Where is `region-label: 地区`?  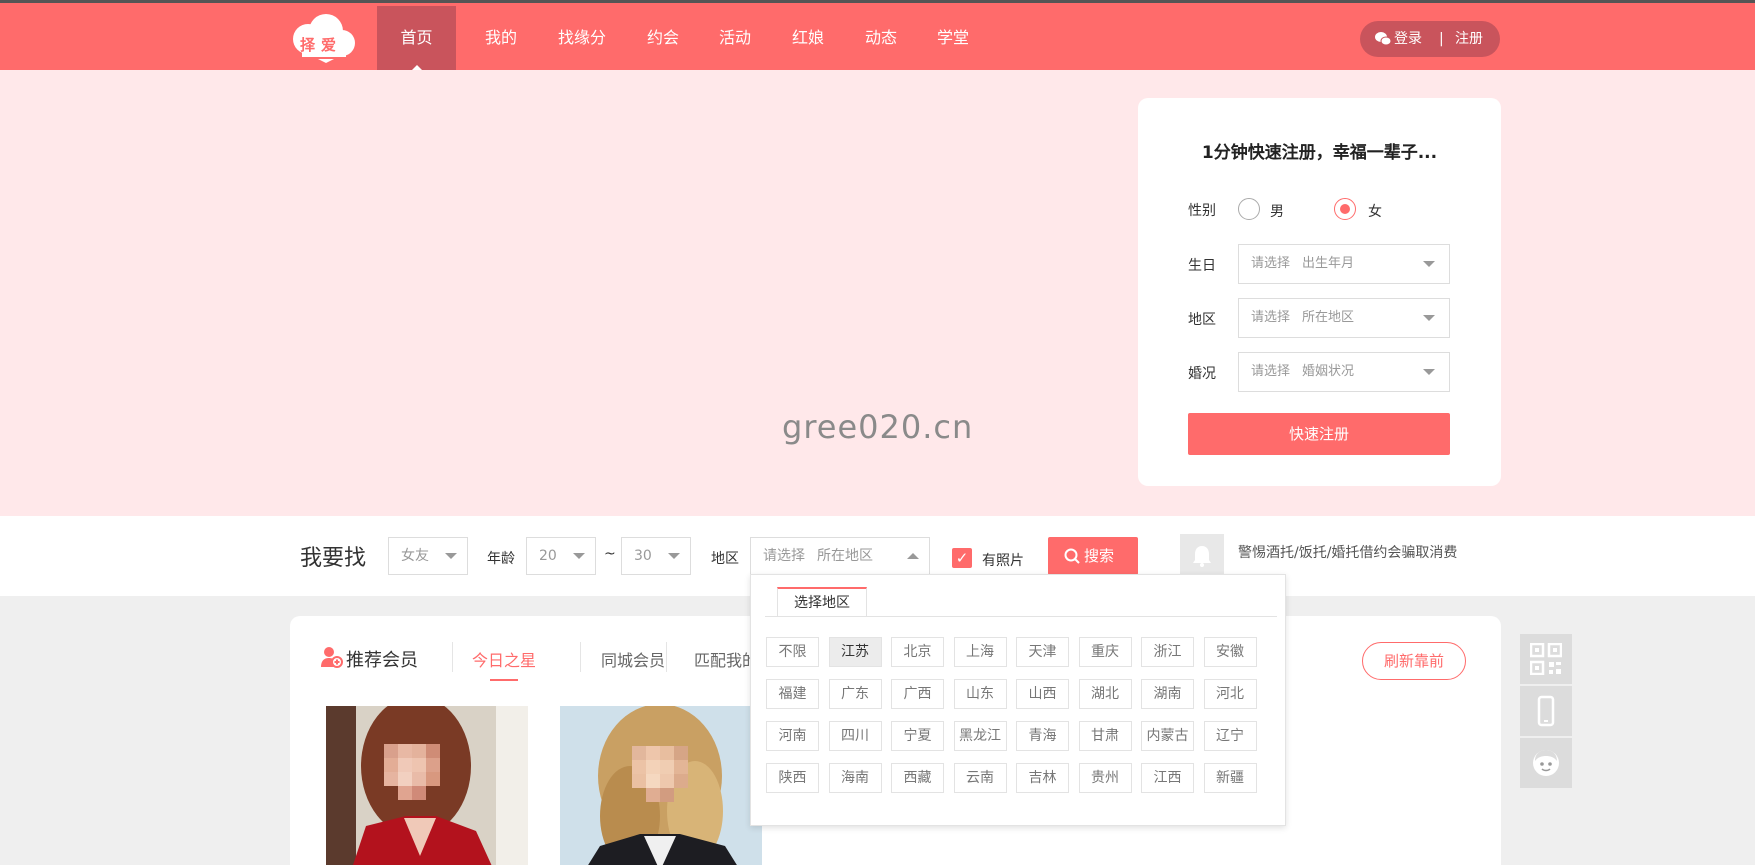 region-label: 地区 is located at coordinates (1202, 320).